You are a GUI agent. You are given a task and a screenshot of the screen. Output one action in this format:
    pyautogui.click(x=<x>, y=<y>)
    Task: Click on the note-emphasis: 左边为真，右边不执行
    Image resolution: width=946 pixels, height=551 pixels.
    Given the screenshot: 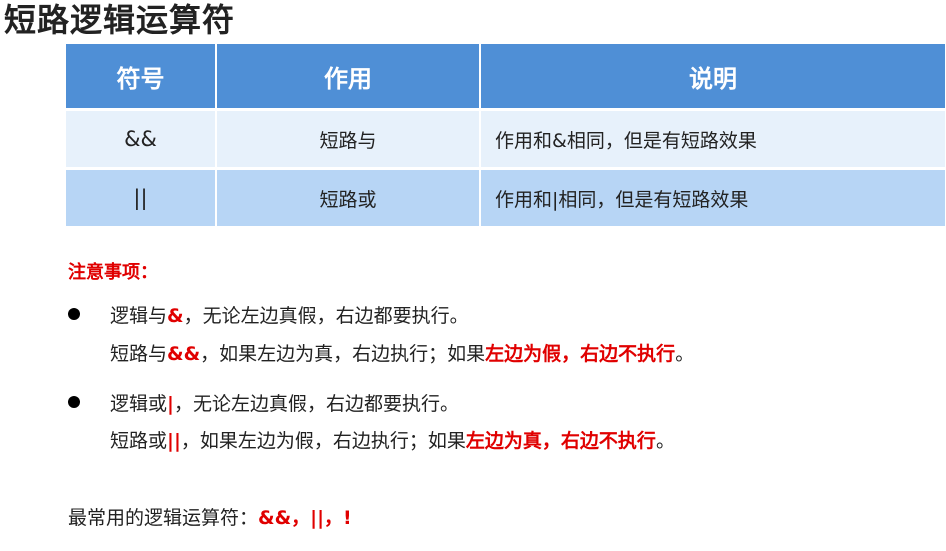 What is the action you would take?
    pyautogui.click(x=560, y=441)
    